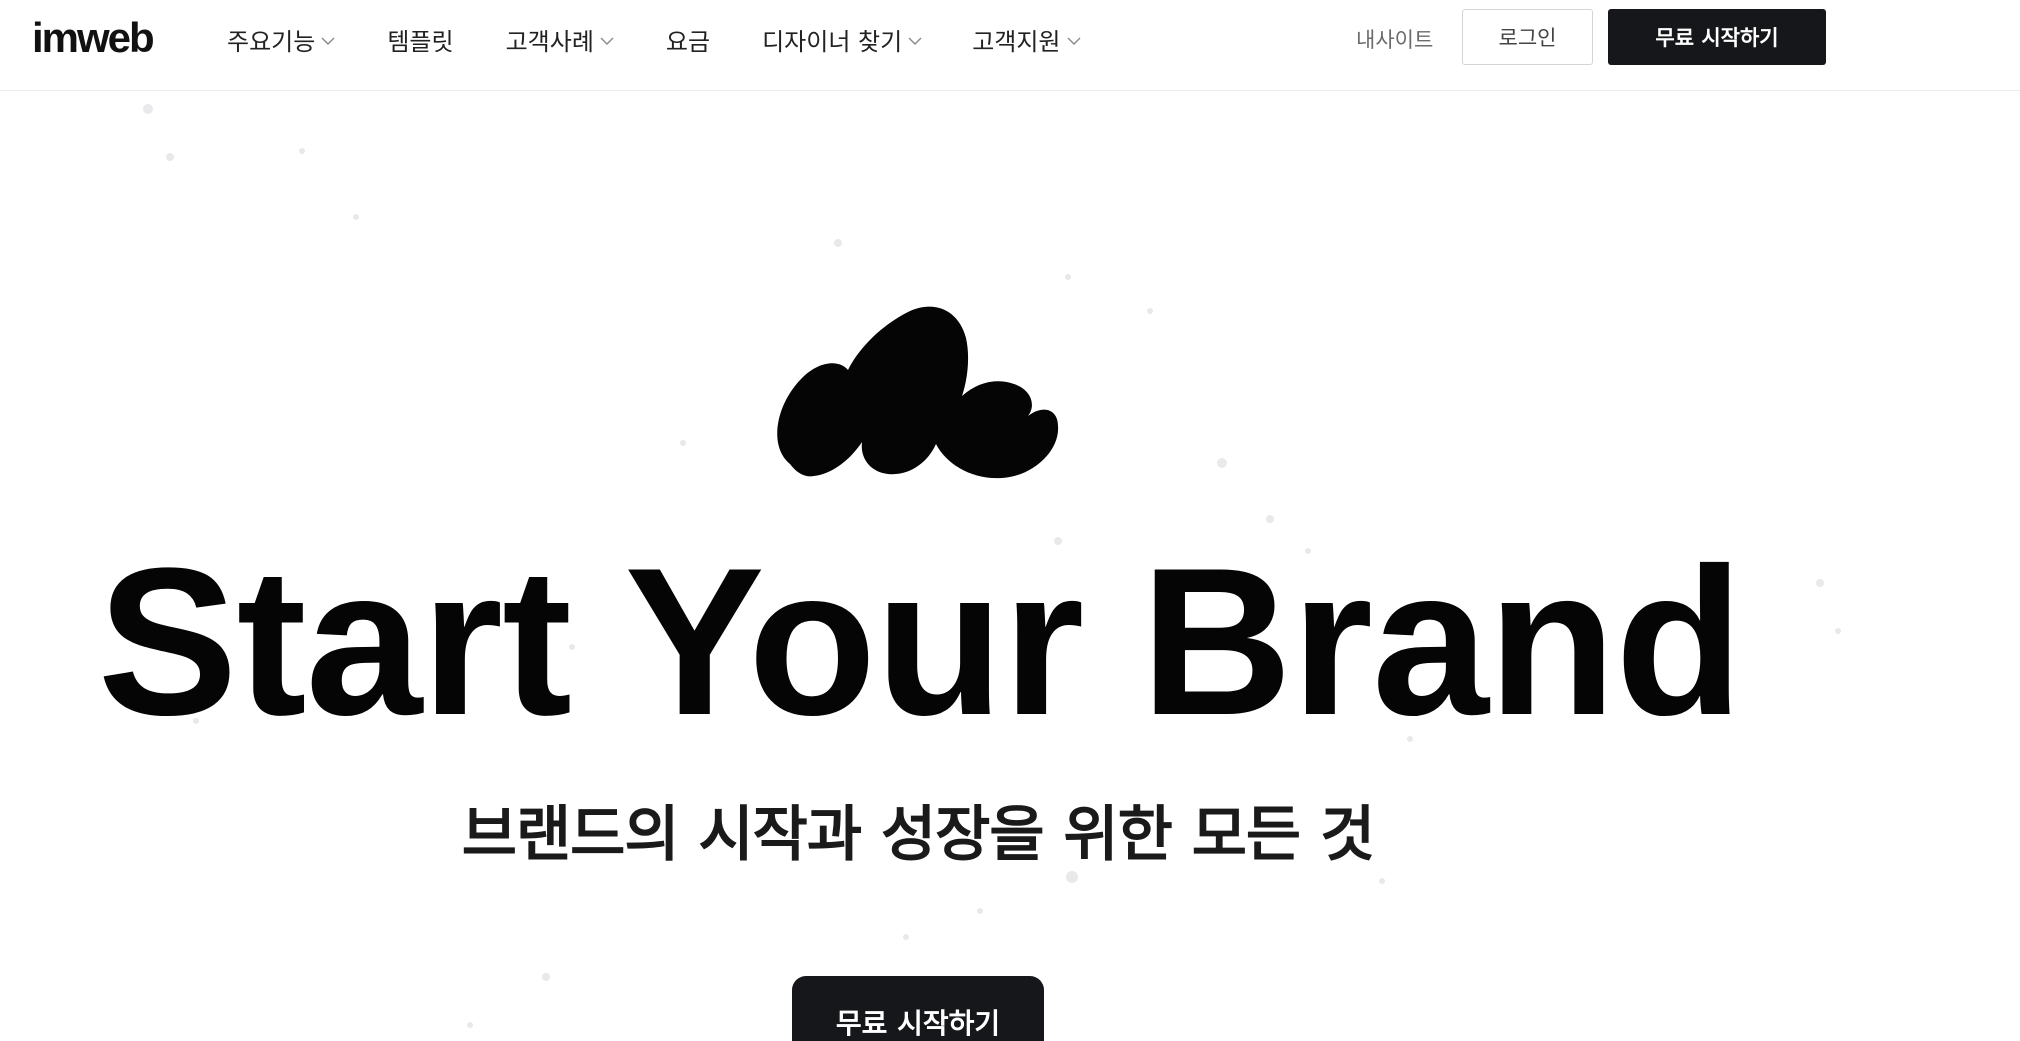 This screenshot has width=2020, height=1041. What do you see at coordinates (1394, 39) in the screenshot?
I see `my-site-link: 내사이트` at bounding box center [1394, 39].